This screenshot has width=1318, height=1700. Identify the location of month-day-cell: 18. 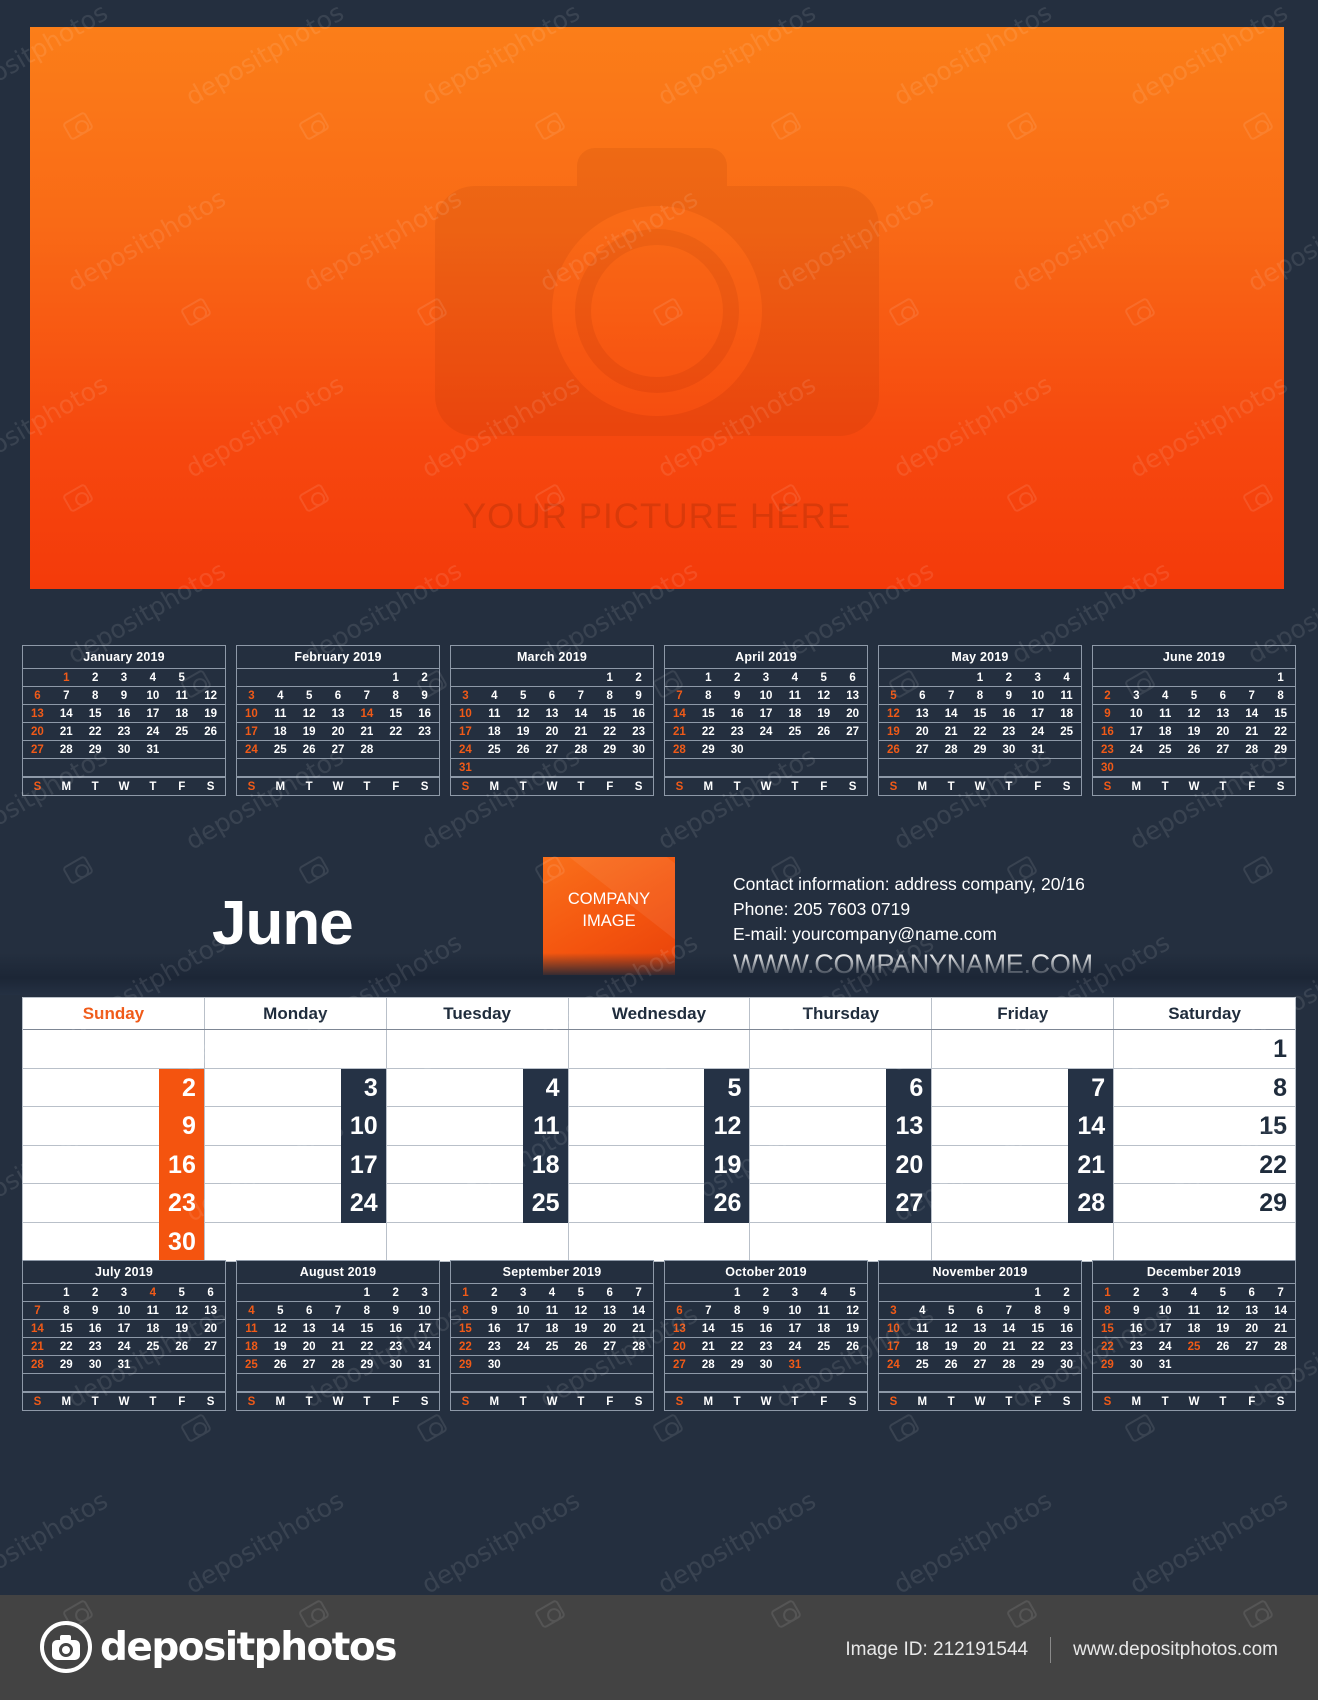
(478, 1164).